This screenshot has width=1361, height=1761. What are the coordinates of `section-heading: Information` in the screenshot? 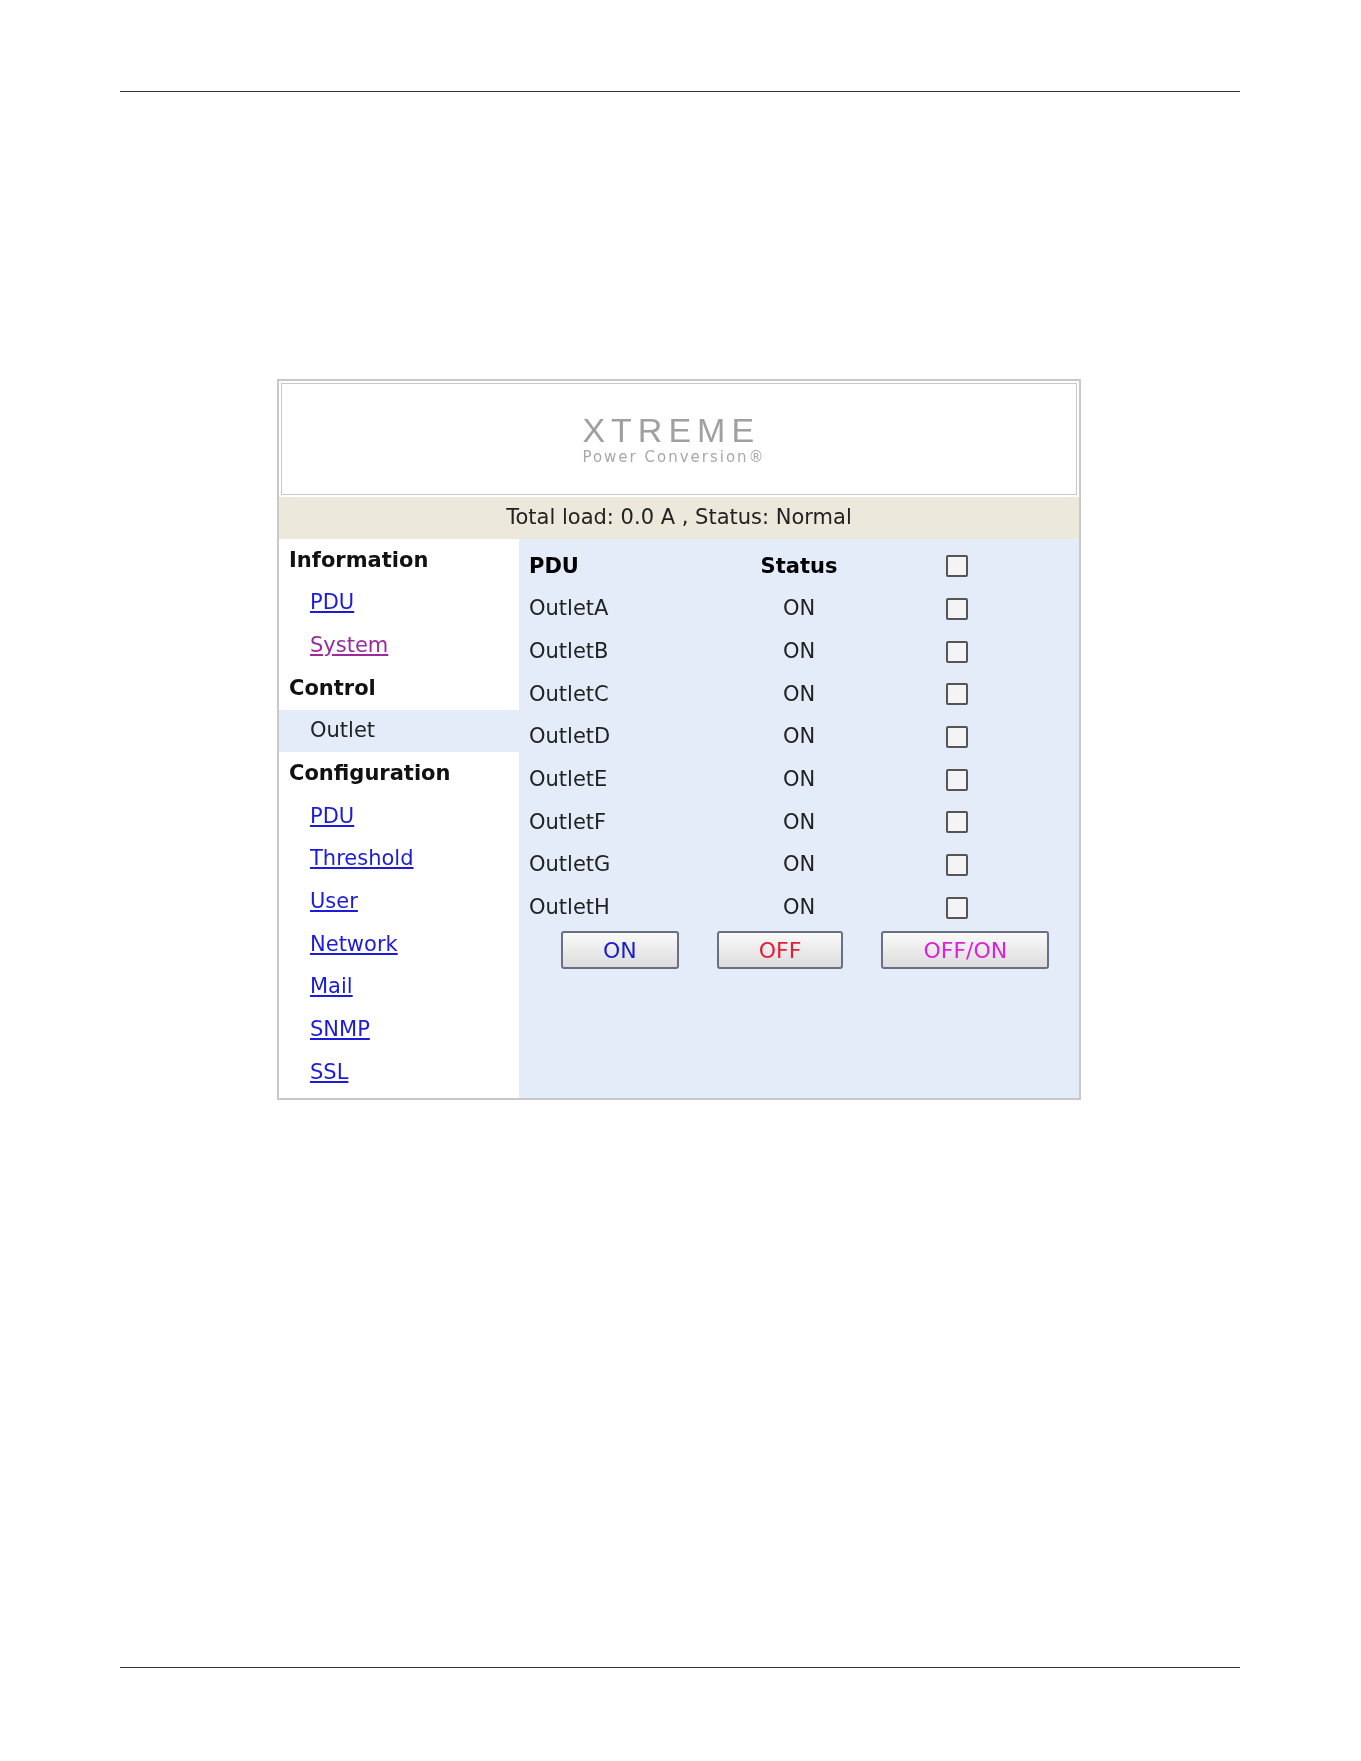 It's located at (359, 560).